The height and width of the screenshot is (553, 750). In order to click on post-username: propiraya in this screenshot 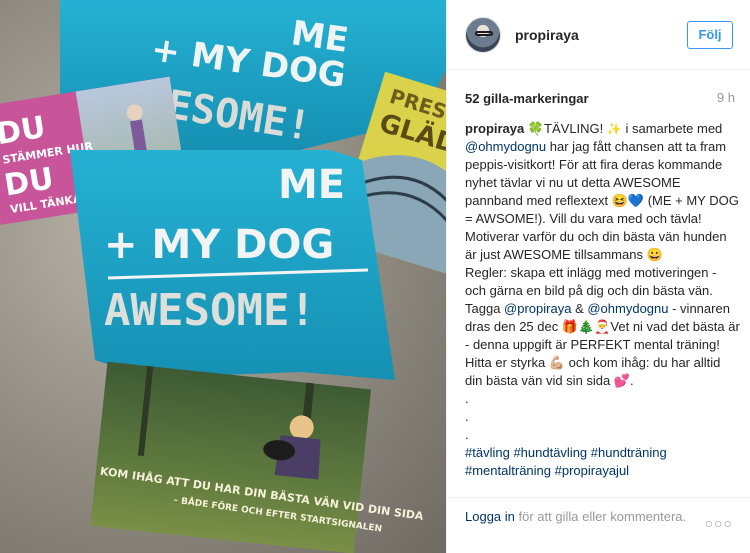, I will do `click(547, 35)`.